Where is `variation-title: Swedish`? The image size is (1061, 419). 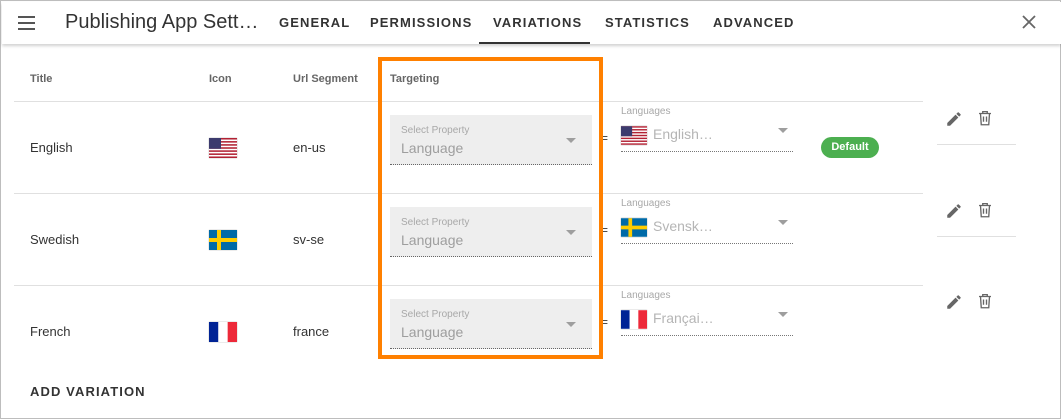
variation-title: Swedish is located at coordinates (55, 239).